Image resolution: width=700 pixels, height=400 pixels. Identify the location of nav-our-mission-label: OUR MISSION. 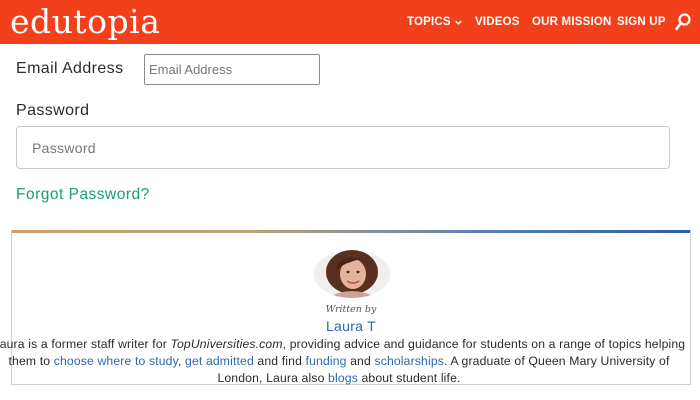
(572, 22).